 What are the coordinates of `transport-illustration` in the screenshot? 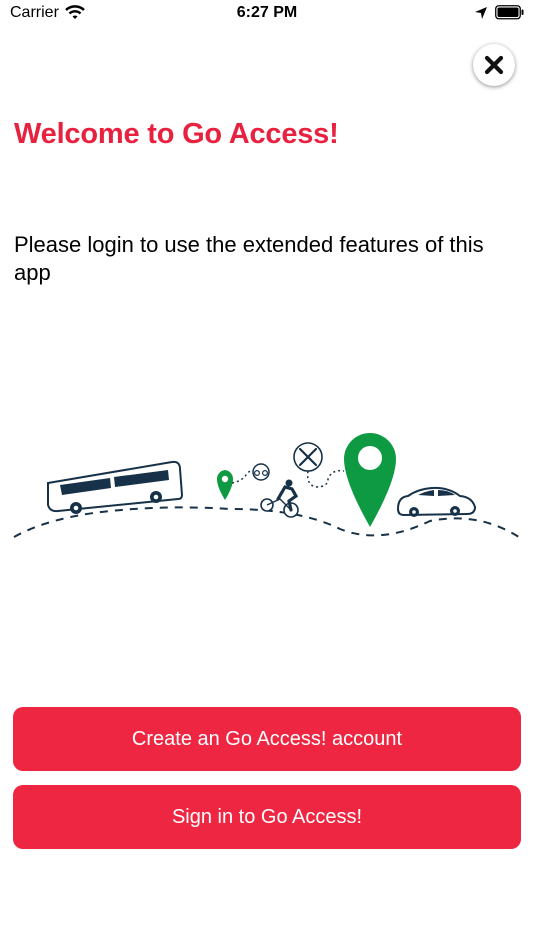 It's located at (268, 486).